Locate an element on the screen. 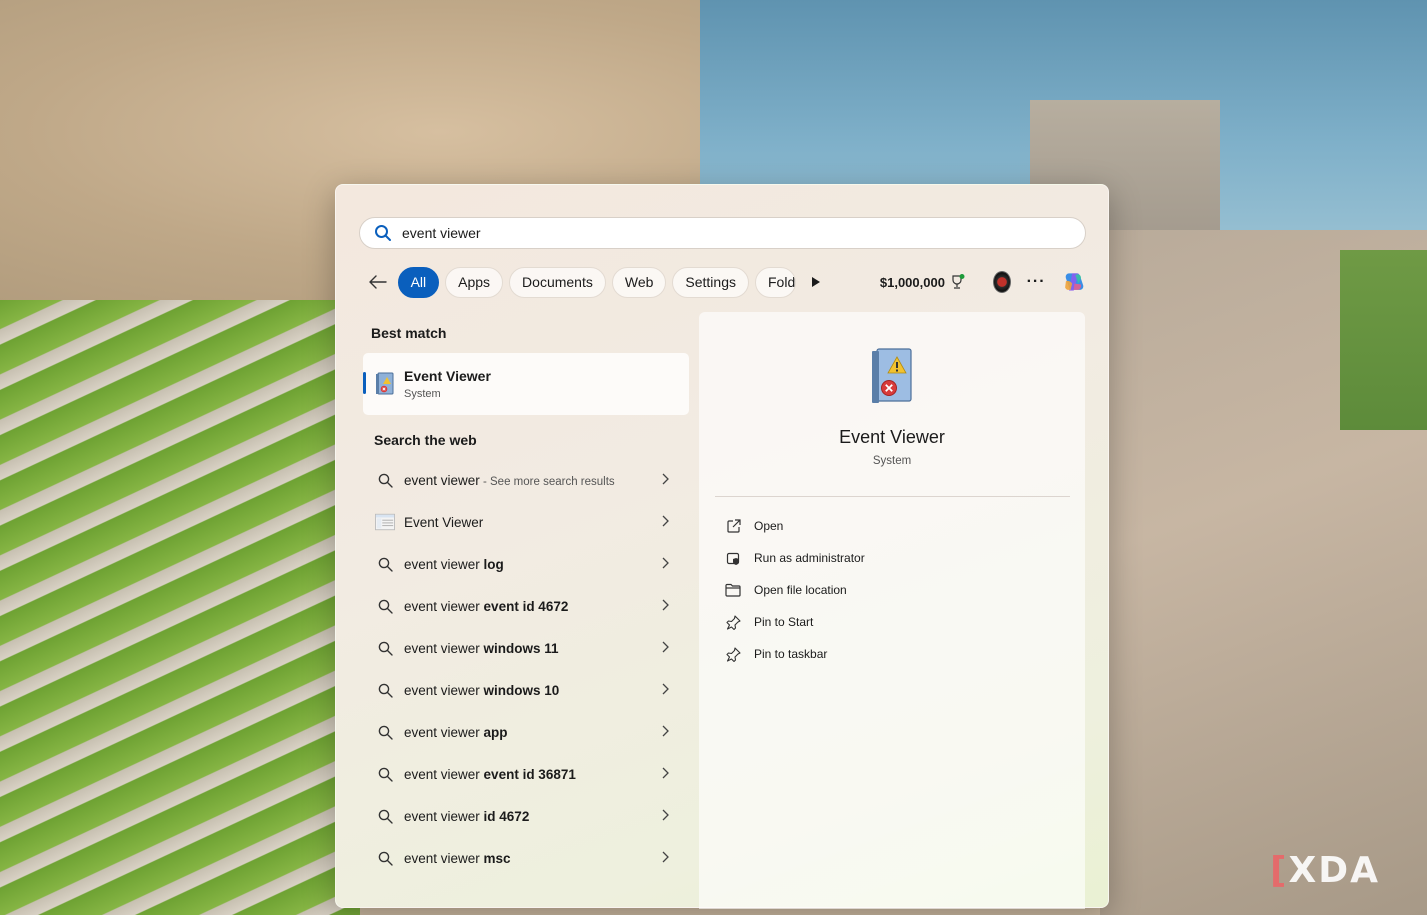  event-viewer-thumbnail-icon is located at coordinates (385, 522).